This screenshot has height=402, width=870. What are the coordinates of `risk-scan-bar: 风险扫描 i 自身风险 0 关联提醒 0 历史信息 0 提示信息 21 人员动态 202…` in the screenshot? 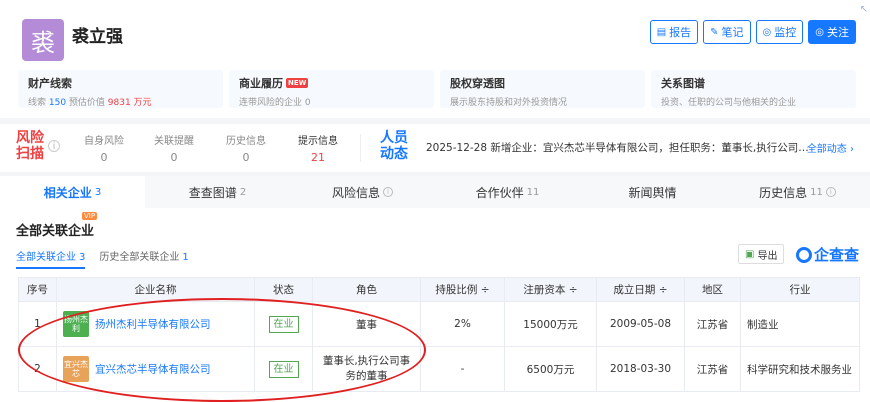 It's located at (435, 148).